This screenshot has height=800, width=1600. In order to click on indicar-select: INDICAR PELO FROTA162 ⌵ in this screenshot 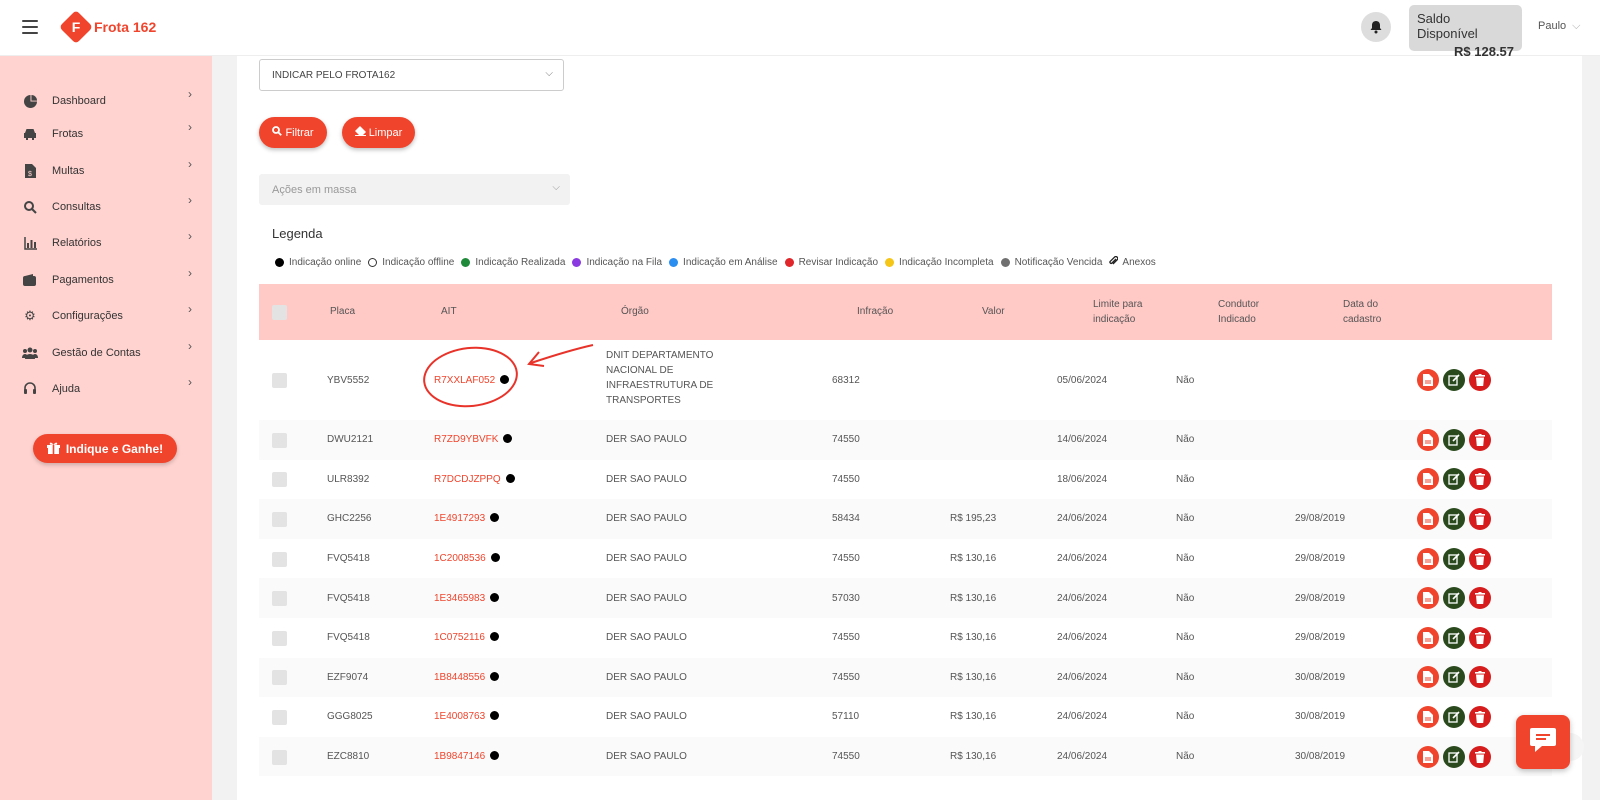, I will do `click(411, 75)`.